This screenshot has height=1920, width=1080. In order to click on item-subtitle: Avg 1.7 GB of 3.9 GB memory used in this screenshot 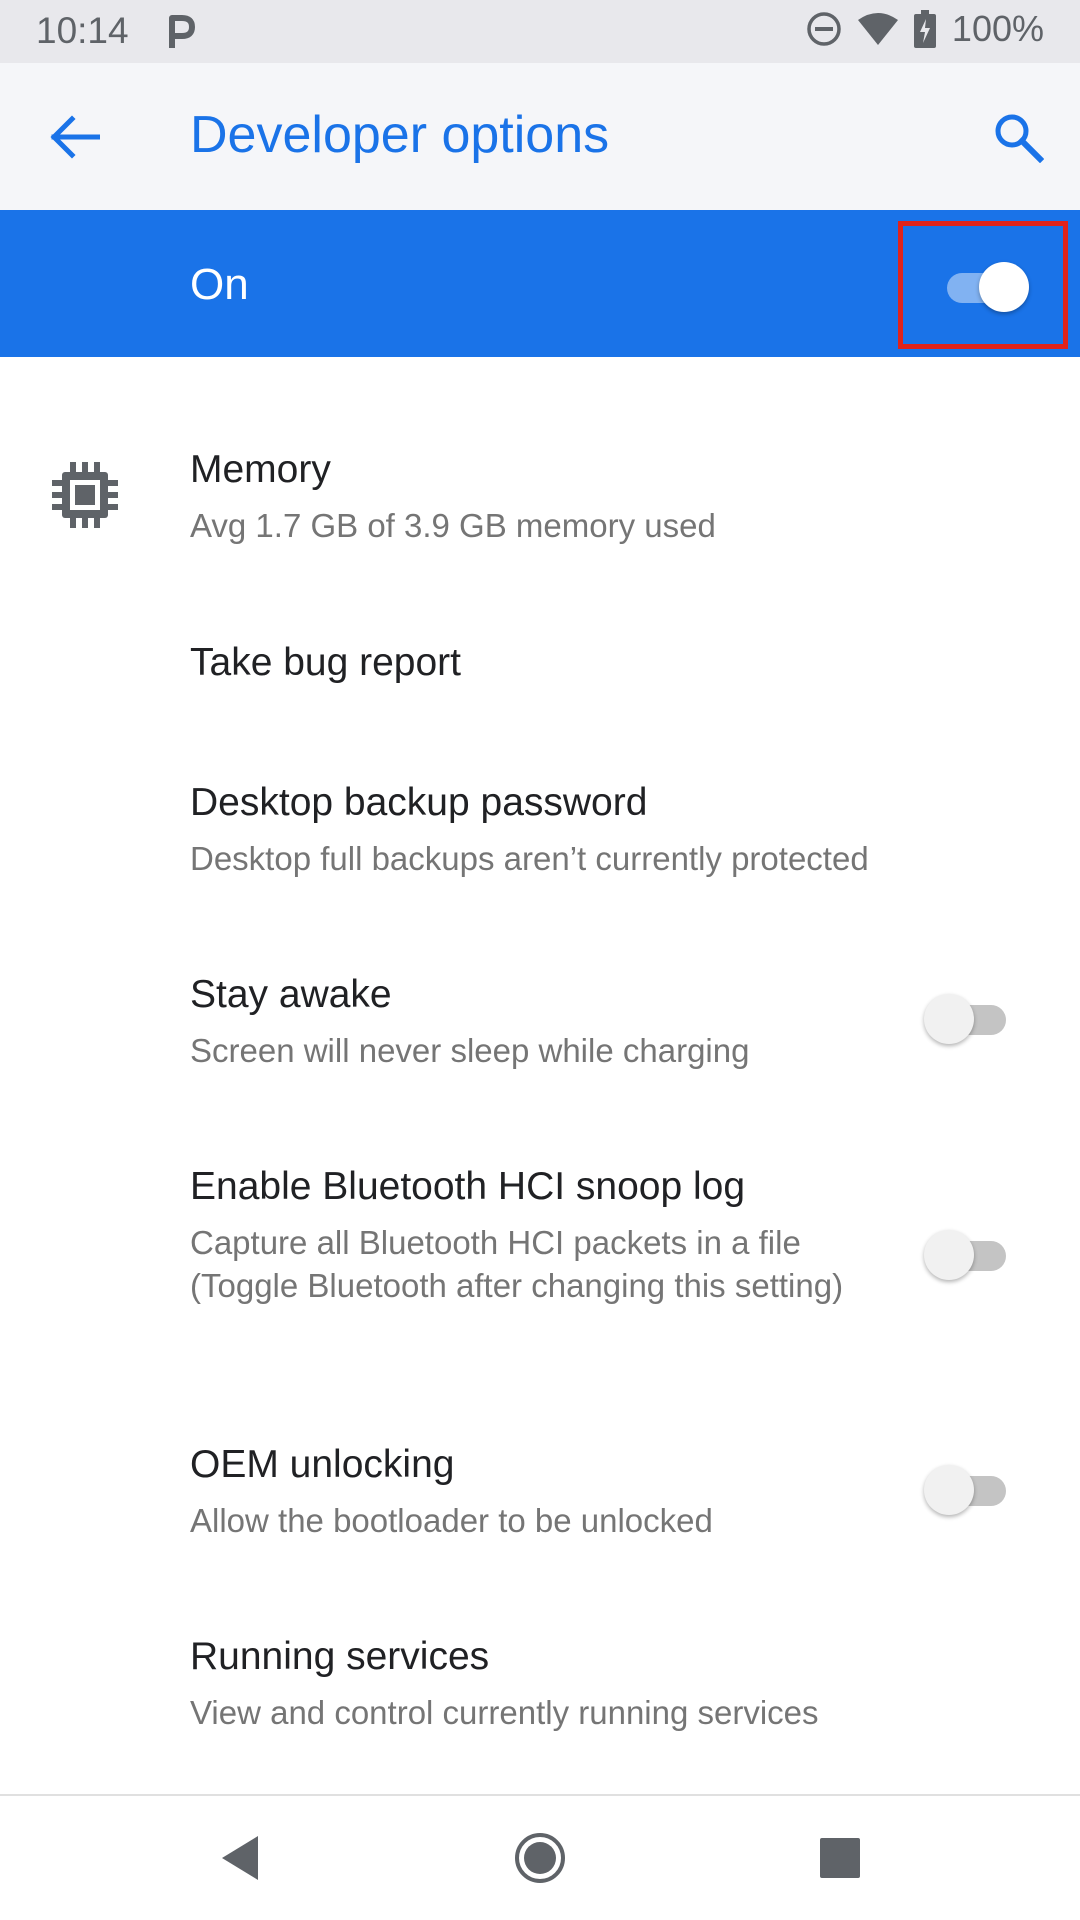, I will do `click(453, 525)`.